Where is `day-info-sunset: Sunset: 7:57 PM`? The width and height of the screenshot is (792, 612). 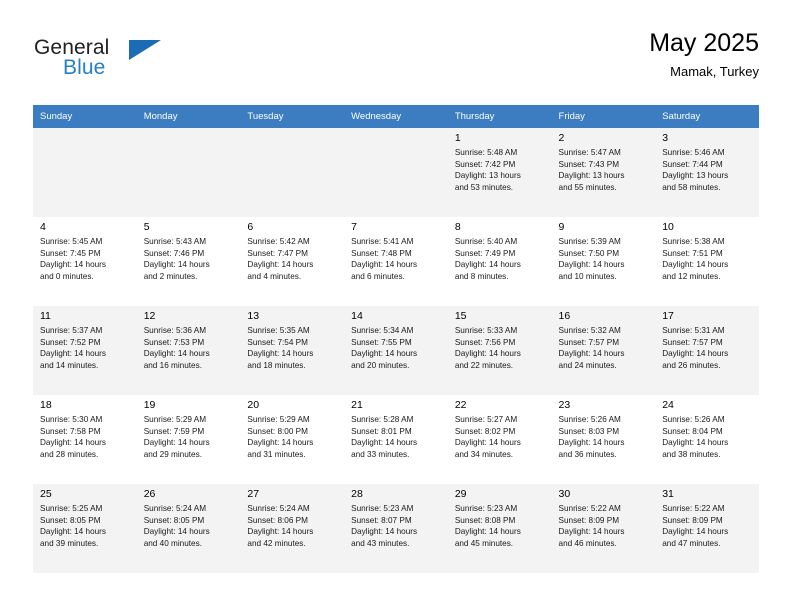 day-info-sunset: Sunset: 7:57 PM is located at coordinates (692, 342).